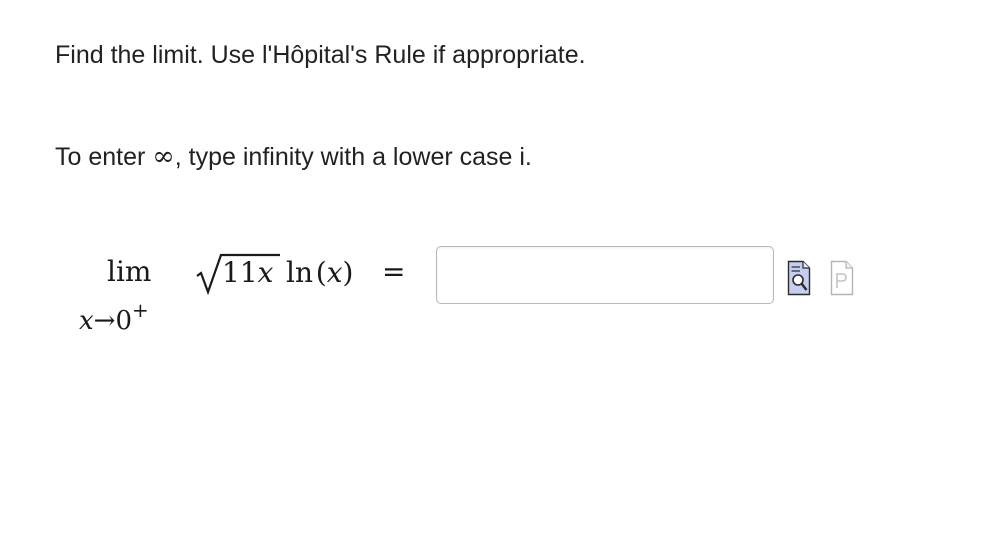 This screenshot has width=996, height=538. Describe the element at coordinates (124, 321) in the screenshot. I see `approach-value: 0` at that location.